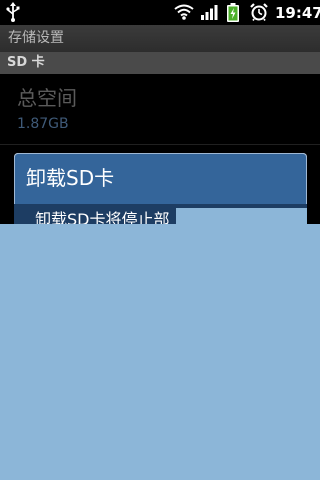 This screenshot has height=480, width=320. What do you see at coordinates (160, 109) in the screenshot?
I see `total-space-item: 总空间 1.87GB` at bounding box center [160, 109].